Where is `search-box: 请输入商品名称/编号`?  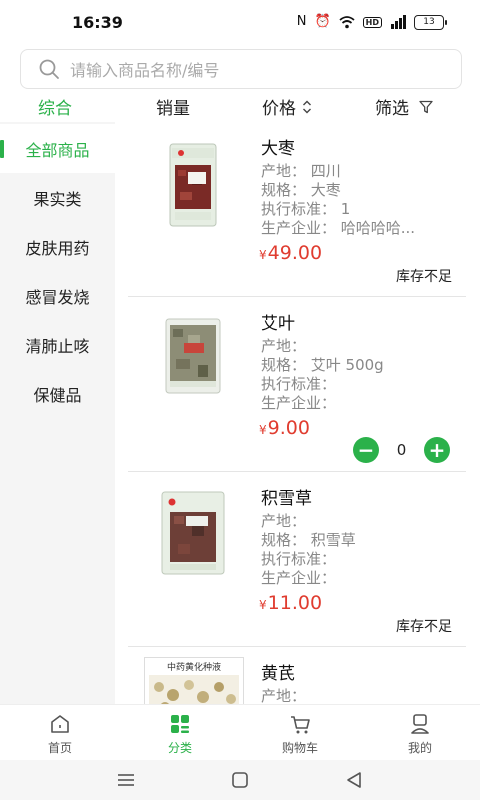
search-box: 请输入商品名称/编号 is located at coordinates (241, 69).